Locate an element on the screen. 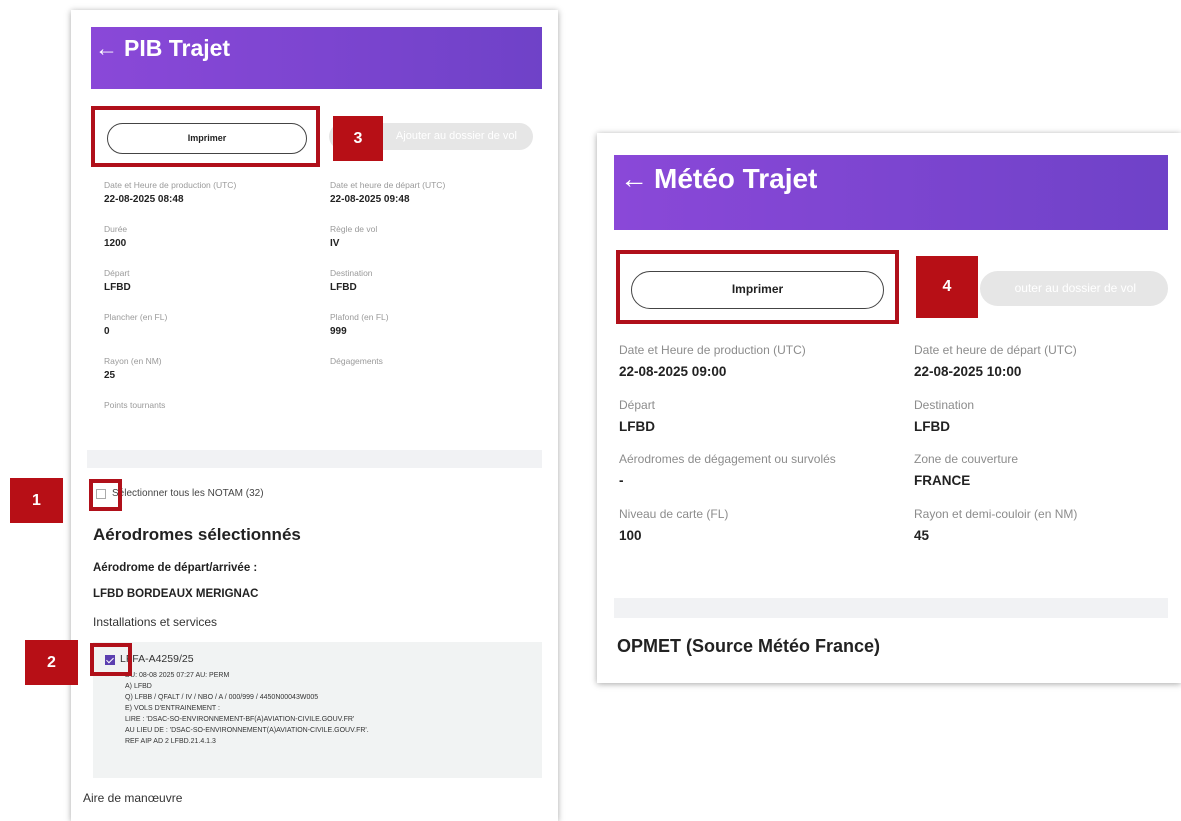 Image resolution: width=1181 pixels, height=821 pixels. step-tag-3: 3 is located at coordinates (358, 138).